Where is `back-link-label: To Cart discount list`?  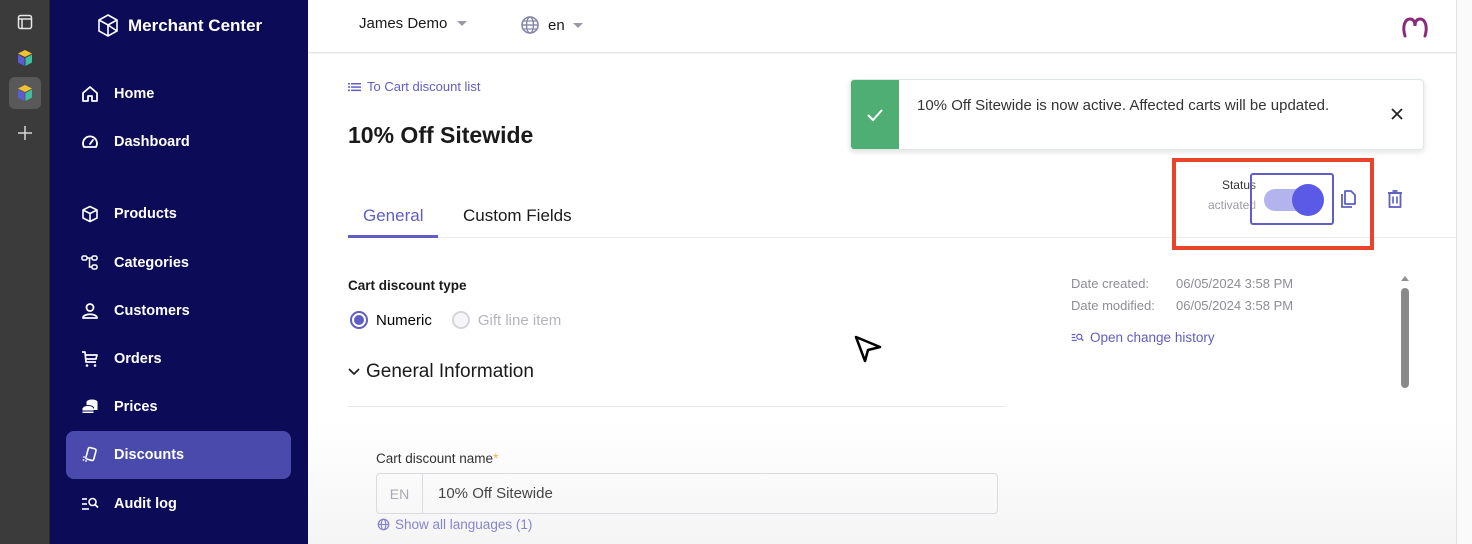 back-link-label: To Cart discount list is located at coordinates (424, 86).